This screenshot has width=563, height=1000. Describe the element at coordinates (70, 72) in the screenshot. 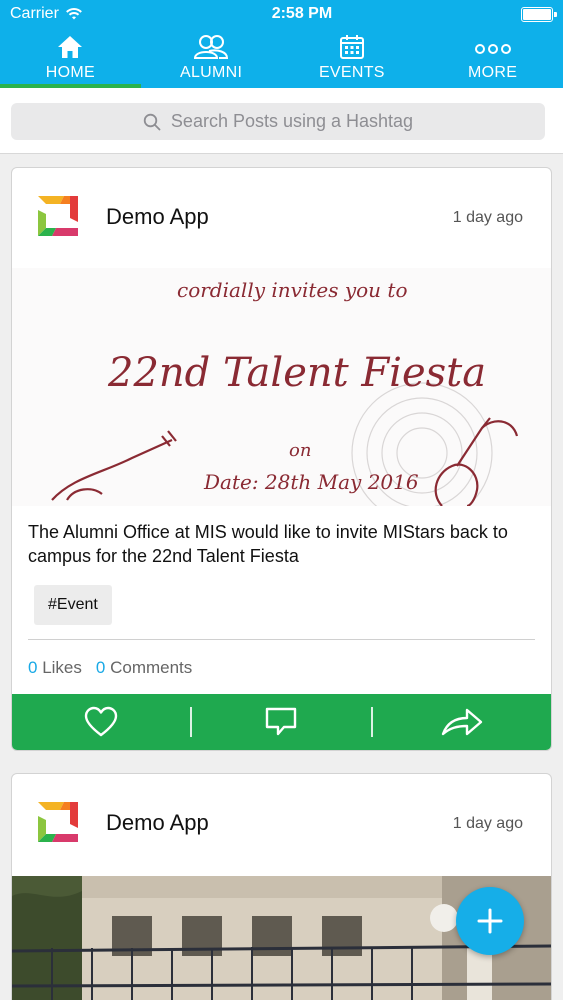

I see `tab-home-label: HOME` at that location.